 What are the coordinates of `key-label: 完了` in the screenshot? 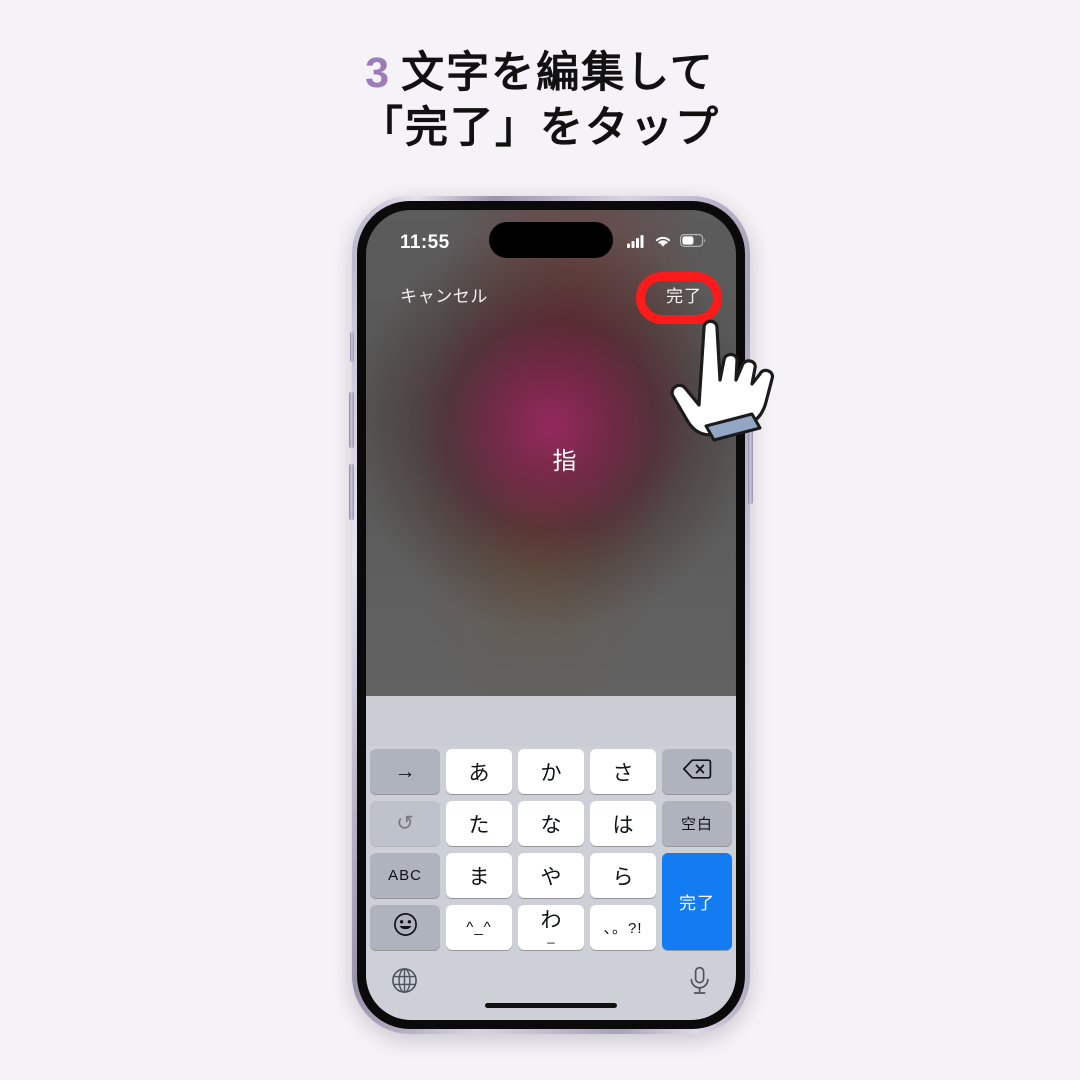 It's located at (697, 903).